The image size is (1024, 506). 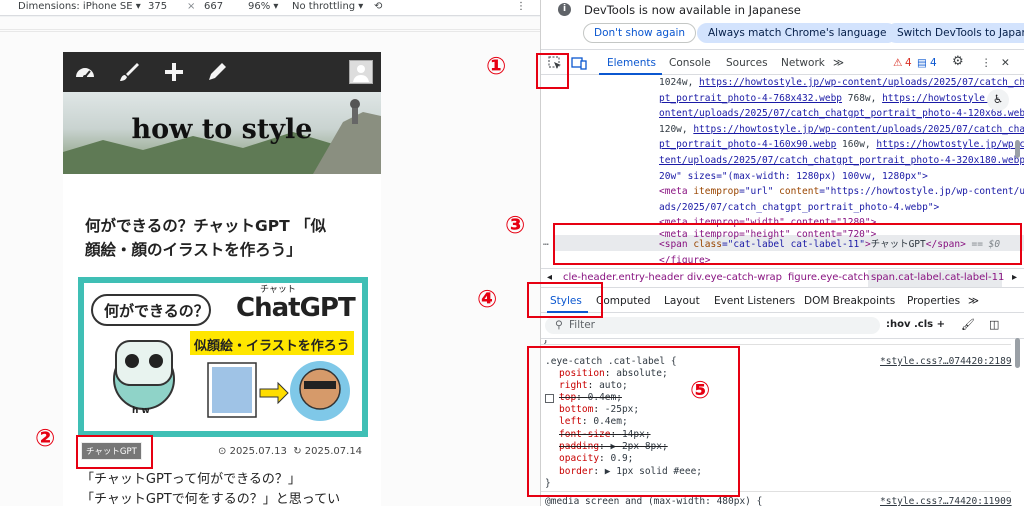 I want to click on site-nav, so click(x=222, y=72).